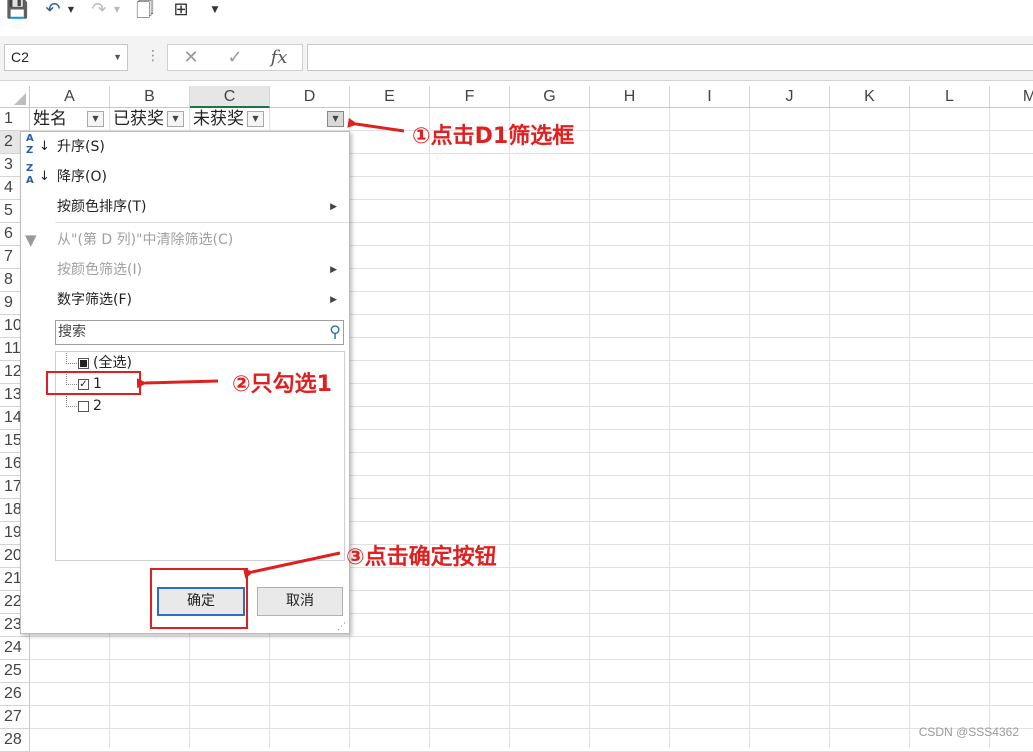 The image size is (1033, 752). Describe the element at coordinates (421, 557) in the screenshot. I see `annotation-step3: ③点击确定按钮` at that location.